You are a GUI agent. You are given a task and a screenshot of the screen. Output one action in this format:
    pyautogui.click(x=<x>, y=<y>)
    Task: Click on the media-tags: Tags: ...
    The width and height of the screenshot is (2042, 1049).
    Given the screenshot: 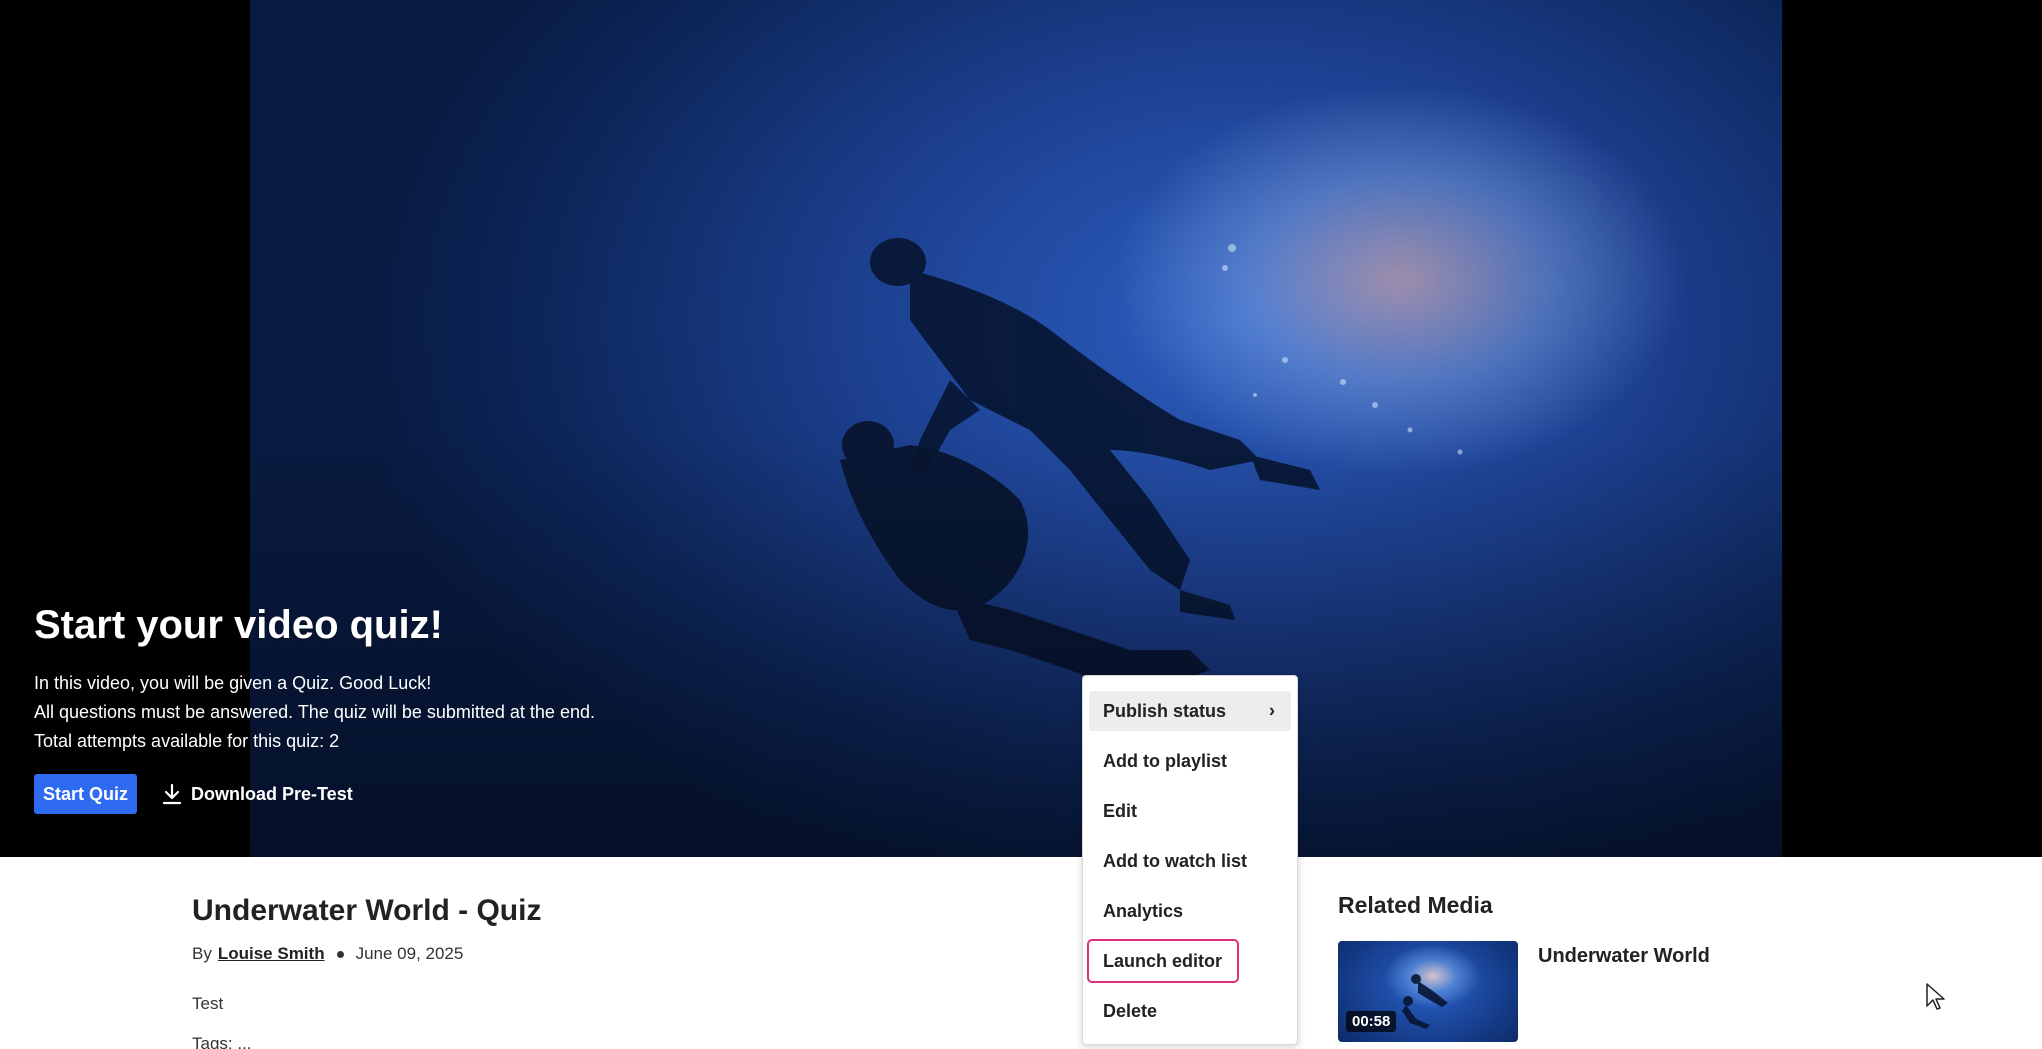 What is the action you would take?
    pyautogui.click(x=222, y=1041)
    